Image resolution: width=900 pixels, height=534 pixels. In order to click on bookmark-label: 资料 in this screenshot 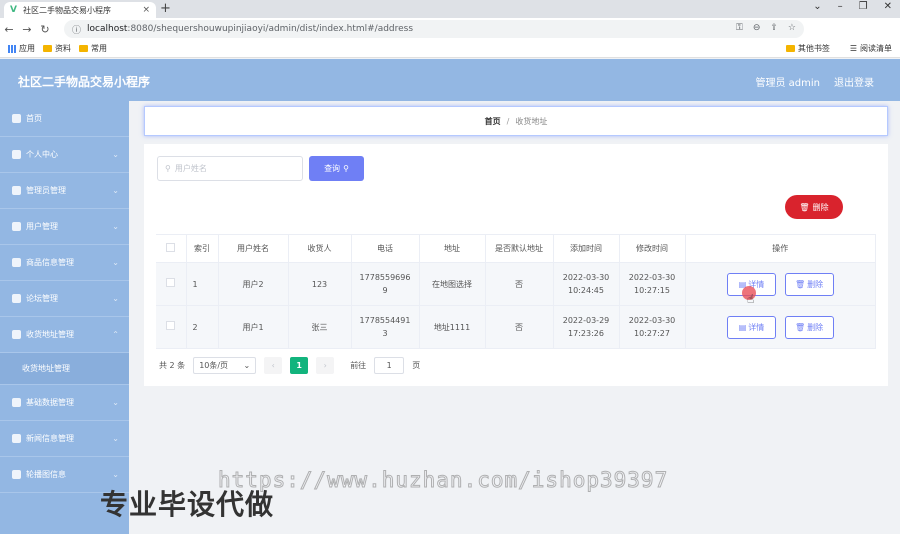, I will do `click(63, 48)`.